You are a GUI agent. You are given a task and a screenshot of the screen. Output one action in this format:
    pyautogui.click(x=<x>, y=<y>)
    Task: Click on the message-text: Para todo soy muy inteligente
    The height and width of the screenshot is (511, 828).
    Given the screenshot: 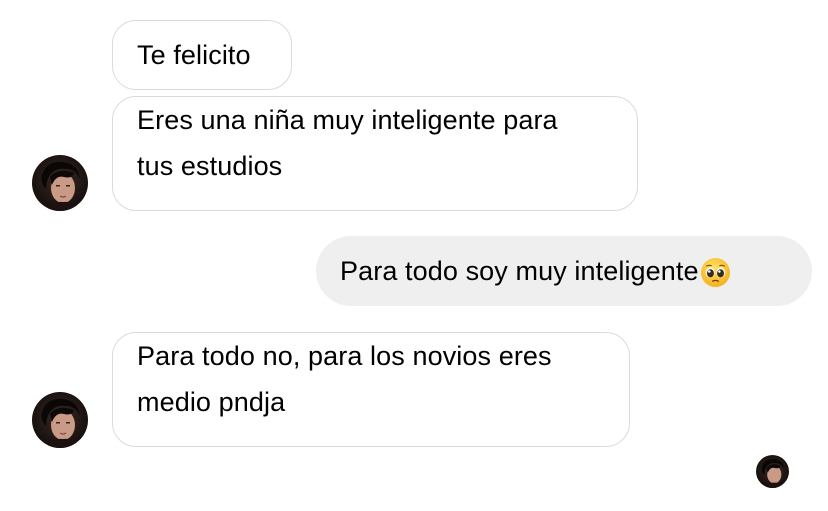 What is the action you would take?
    pyautogui.click(x=519, y=271)
    